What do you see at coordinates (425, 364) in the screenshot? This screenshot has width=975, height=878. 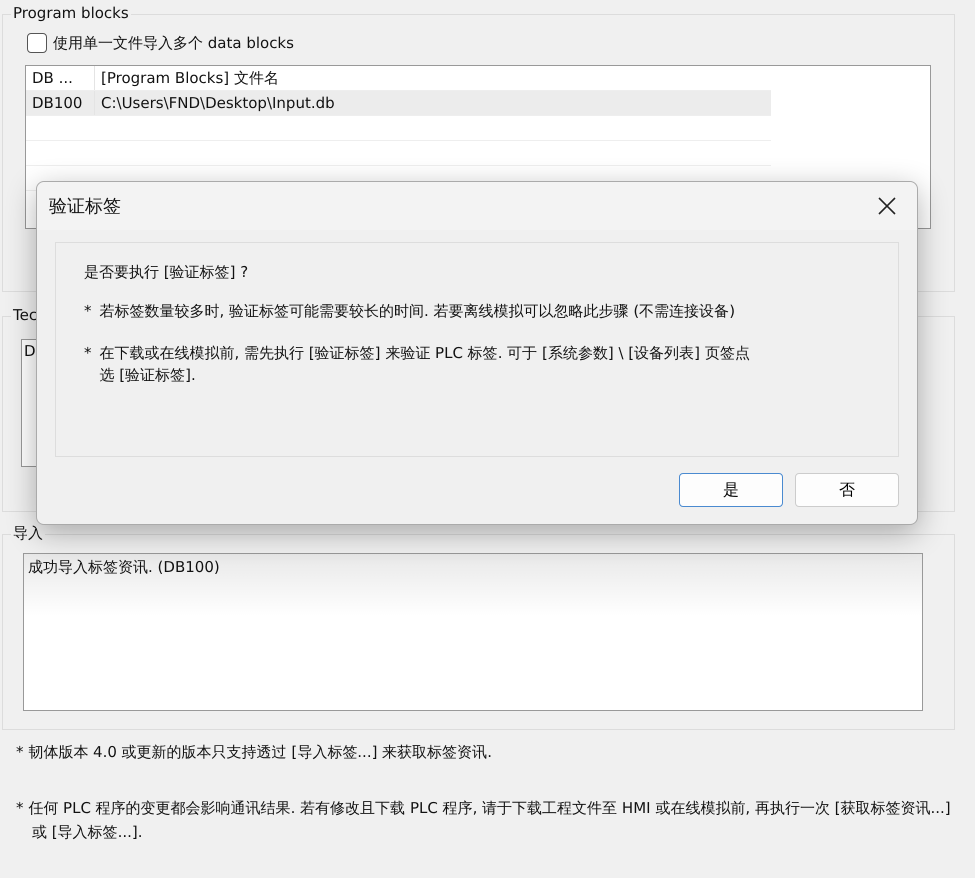 I see `bullet-text: 在下载或在线模拟前, 需先执行 [验证标签] 来验证 PLC 标签. 可于 [系统参数] \ [设备列表] 页签点选 [验证标签].` at bounding box center [425, 364].